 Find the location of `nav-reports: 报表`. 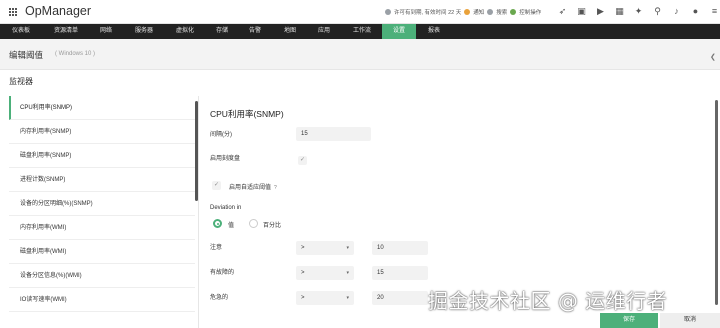

nav-reports: 报表 is located at coordinates (434, 31).